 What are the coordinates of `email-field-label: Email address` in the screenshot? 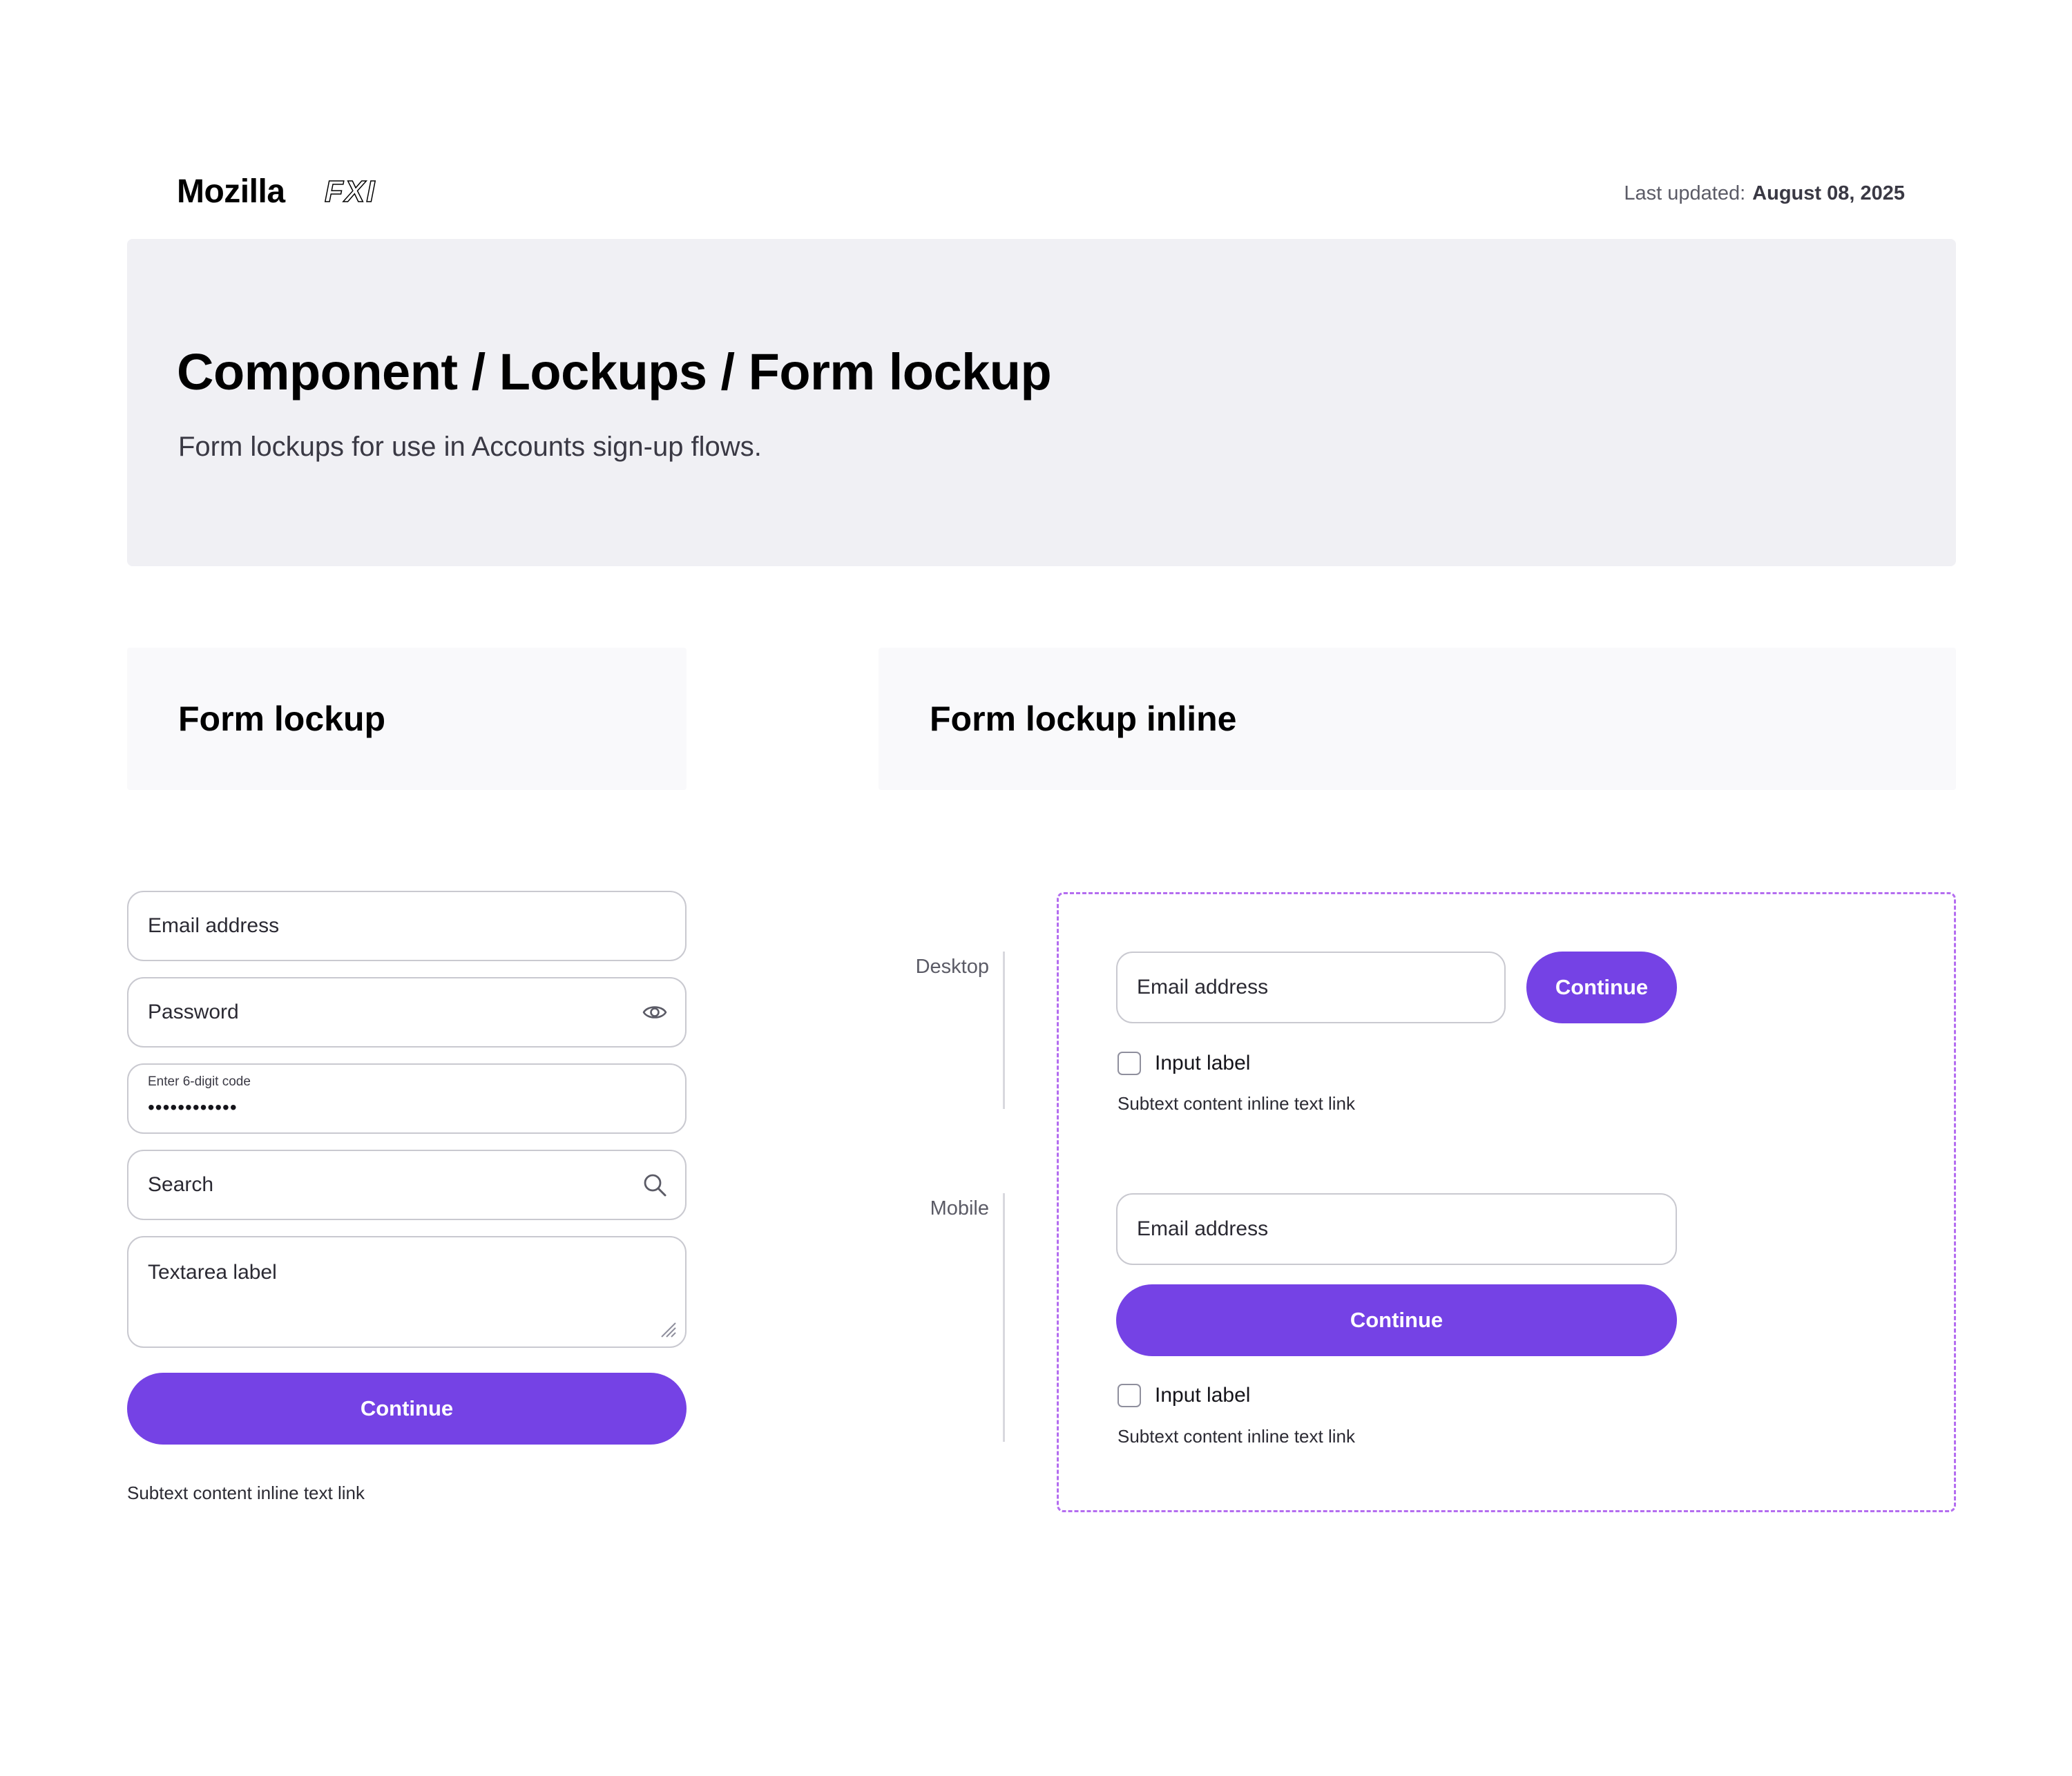 It's located at (214, 925).